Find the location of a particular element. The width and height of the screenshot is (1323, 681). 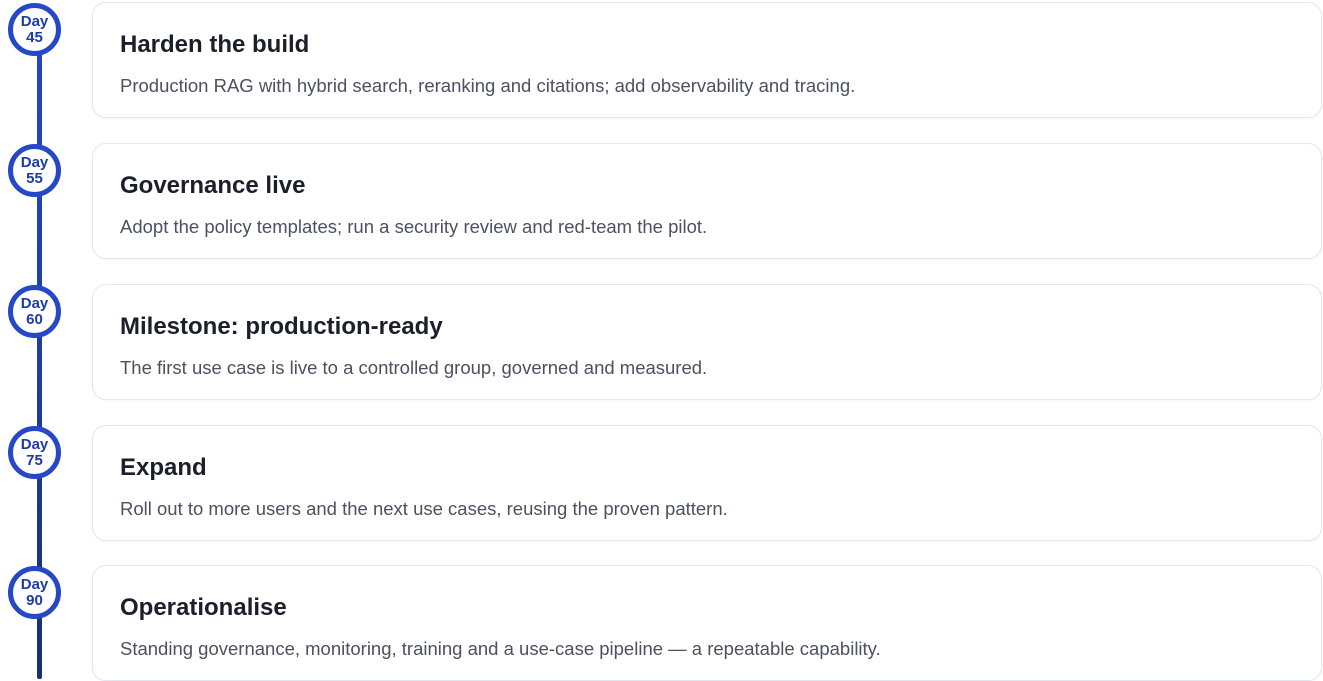

day-badge: Day 60 is located at coordinates (34, 311).